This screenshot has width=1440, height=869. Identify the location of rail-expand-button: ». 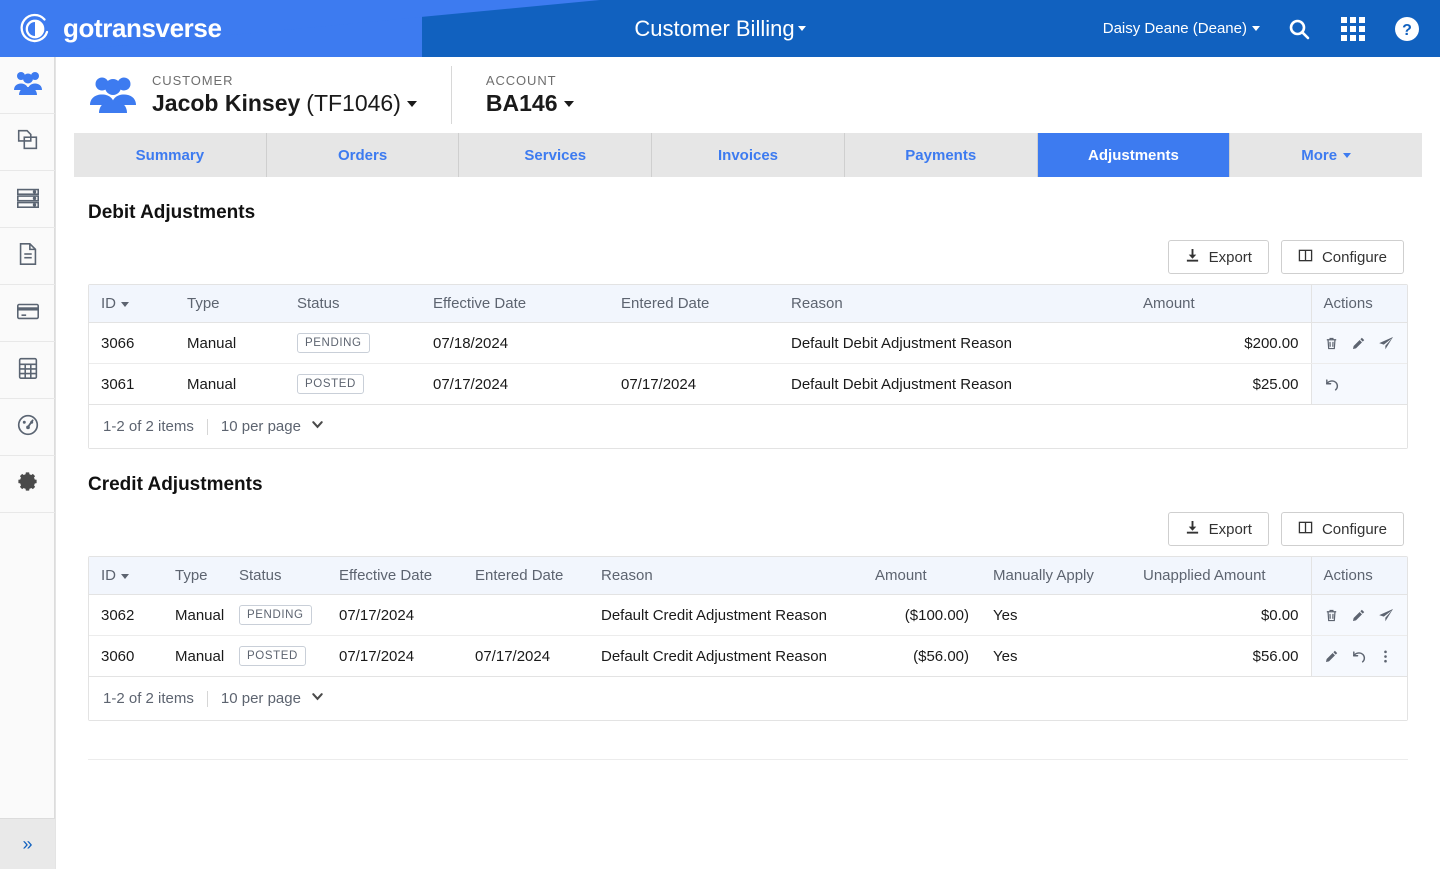
(27, 843).